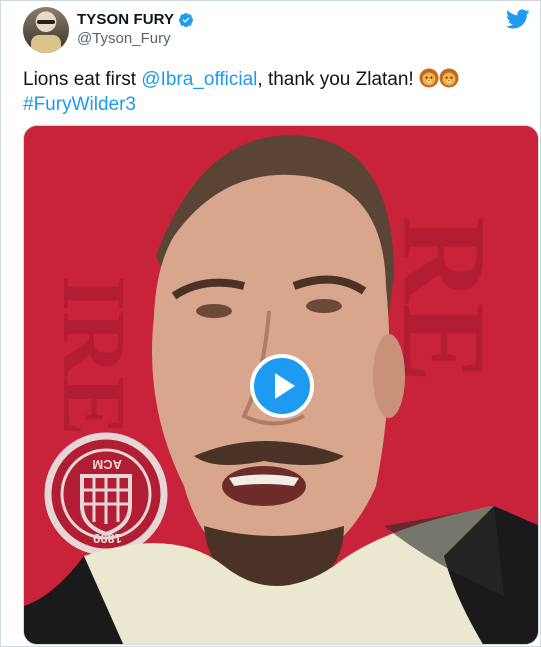 The image size is (541, 647). I want to click on handle: @Tyson_Fury, so click(135, 38).